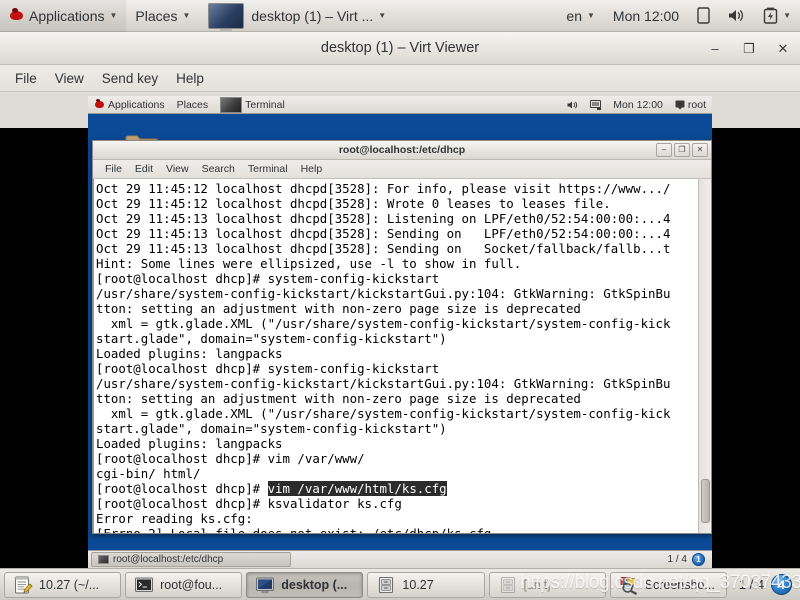 The width and height of the screenshot is (800, 600). I want to click on terminal-menu-edit: Edit, so click(144, 169).